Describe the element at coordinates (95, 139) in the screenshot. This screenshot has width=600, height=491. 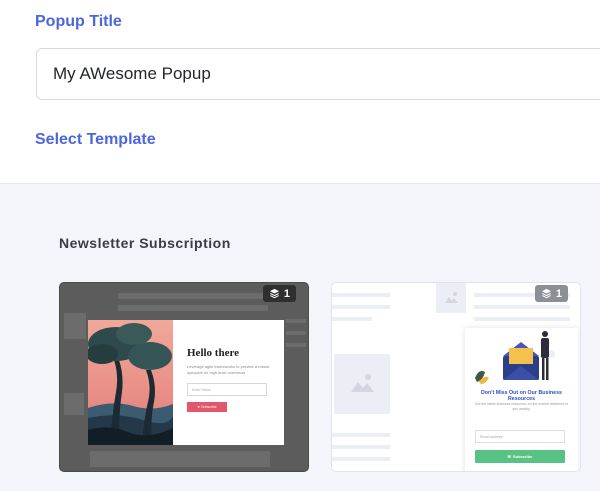
I see `select-template-label: Select Template` at that location.